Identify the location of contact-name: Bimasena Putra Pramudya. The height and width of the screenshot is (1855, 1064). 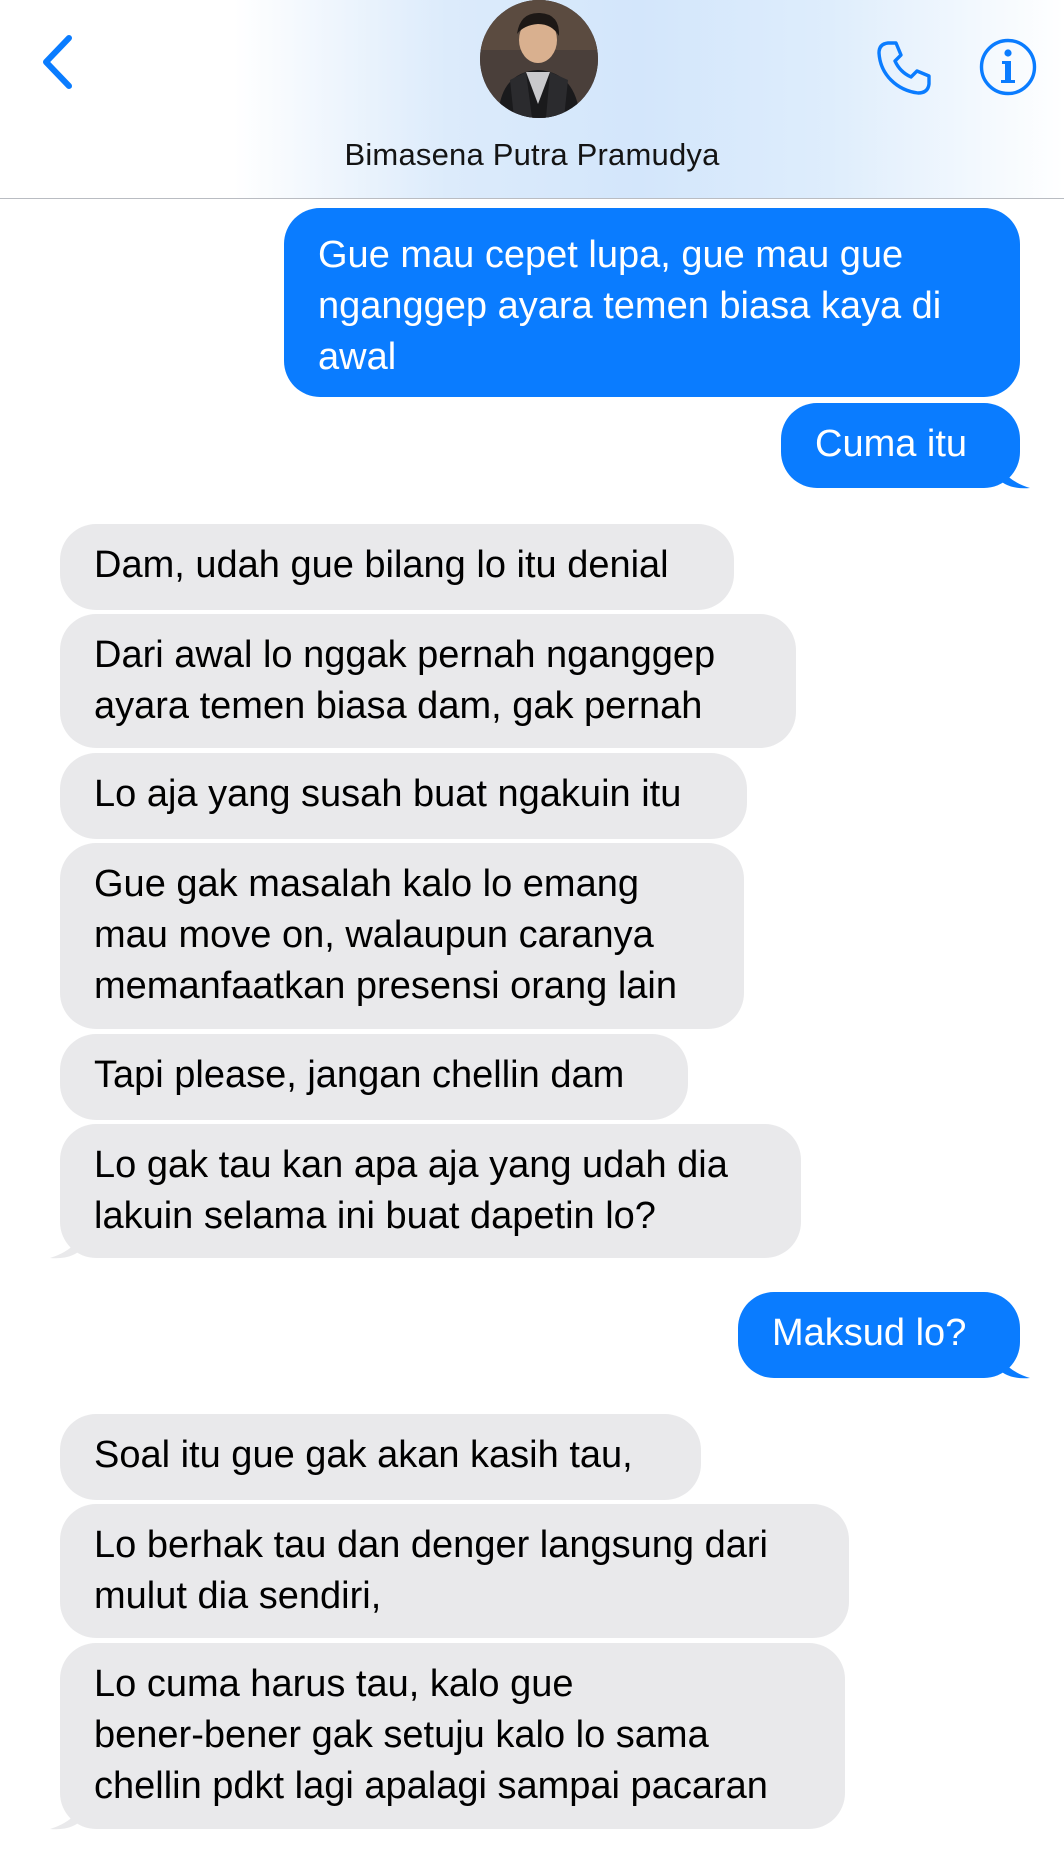
(532, 155).